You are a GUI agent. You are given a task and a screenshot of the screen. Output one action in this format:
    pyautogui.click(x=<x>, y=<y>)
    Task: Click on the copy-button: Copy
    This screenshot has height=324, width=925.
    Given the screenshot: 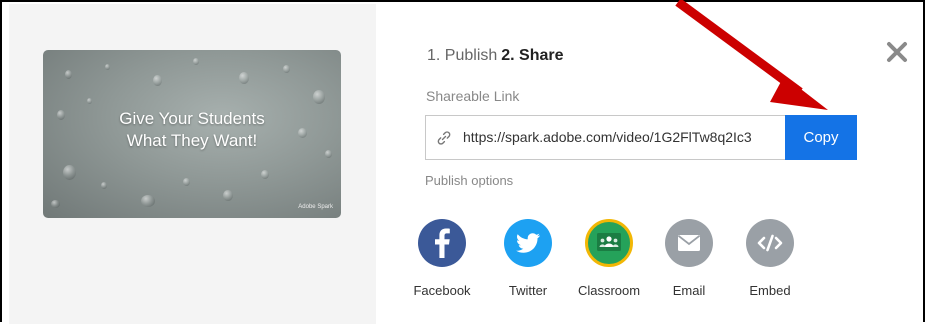 What is the action you would take?
    pyautogui.click(x=821, y=137)
    